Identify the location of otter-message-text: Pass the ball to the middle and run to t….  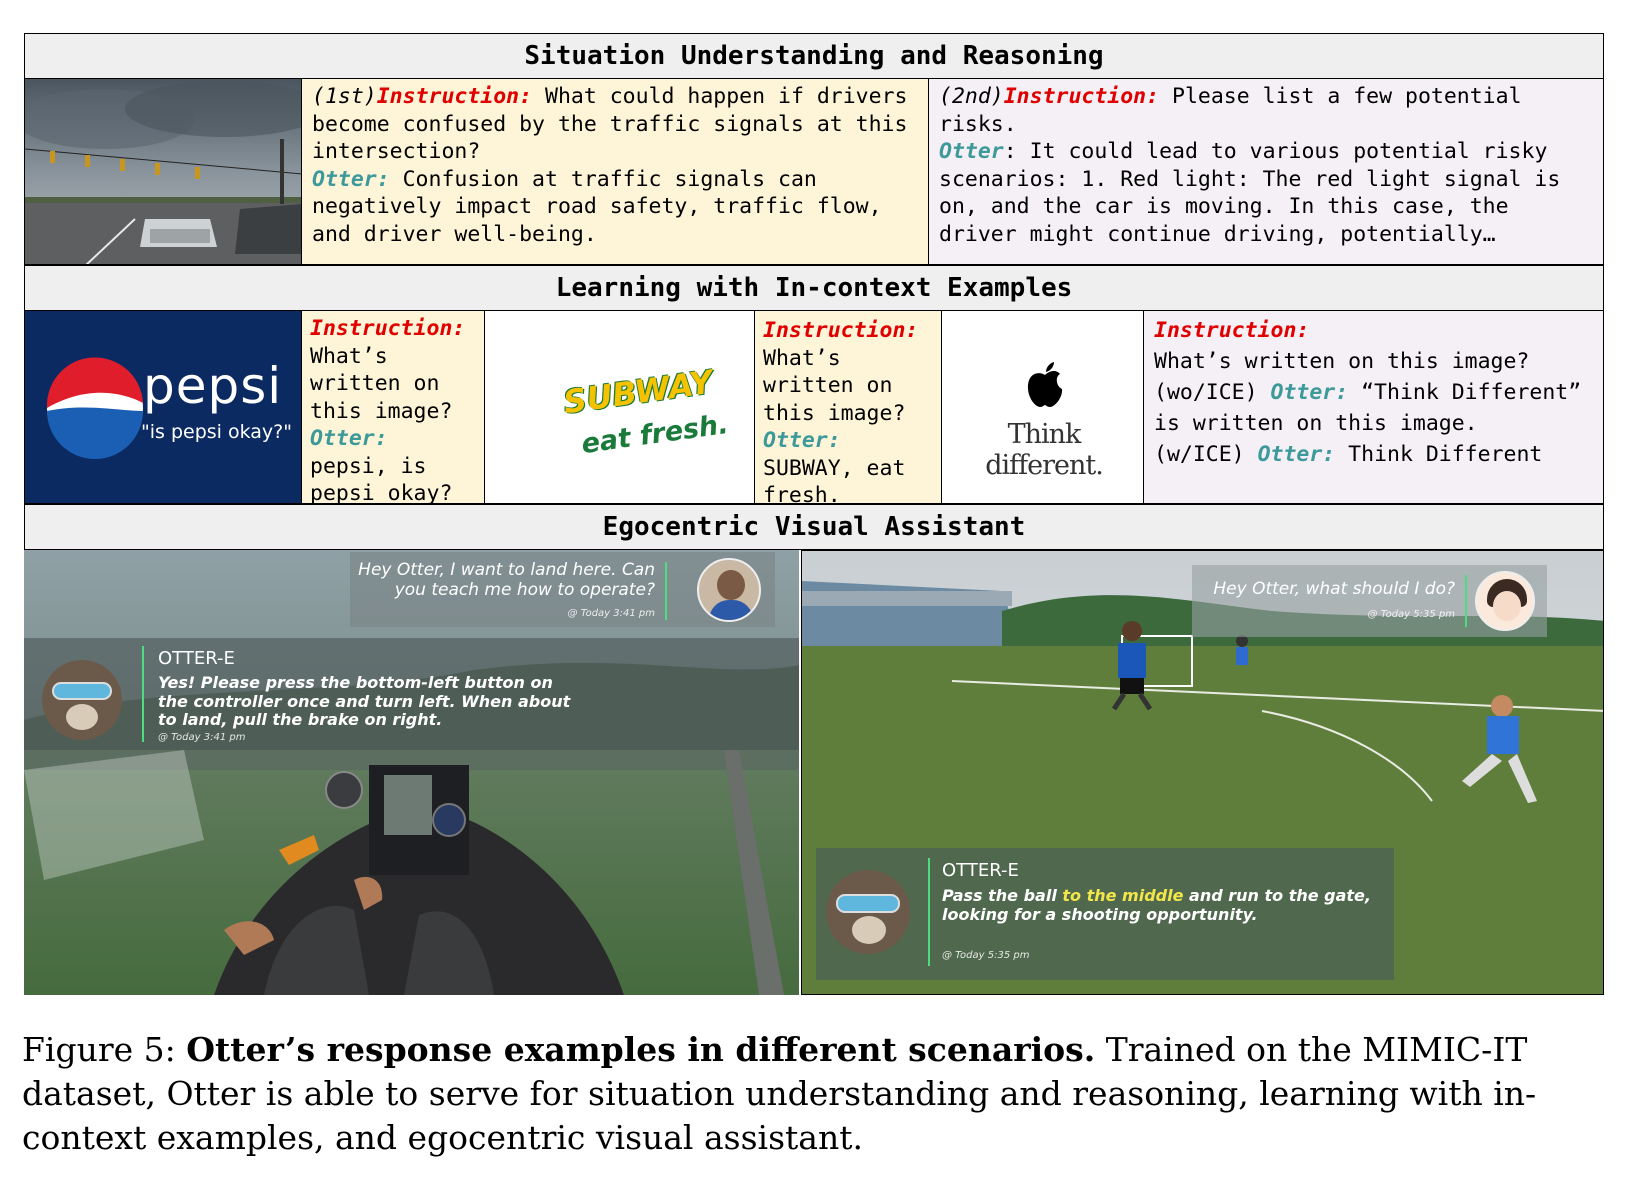
(1164, 905).